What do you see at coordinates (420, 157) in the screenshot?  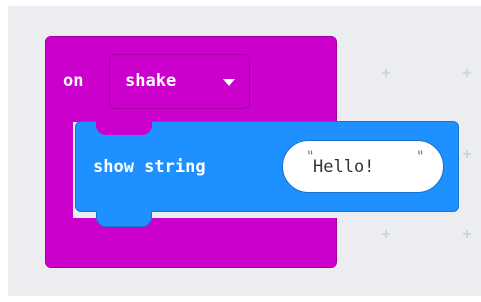 I see `close-quote-icon: "` at bounding box center [420, 157].